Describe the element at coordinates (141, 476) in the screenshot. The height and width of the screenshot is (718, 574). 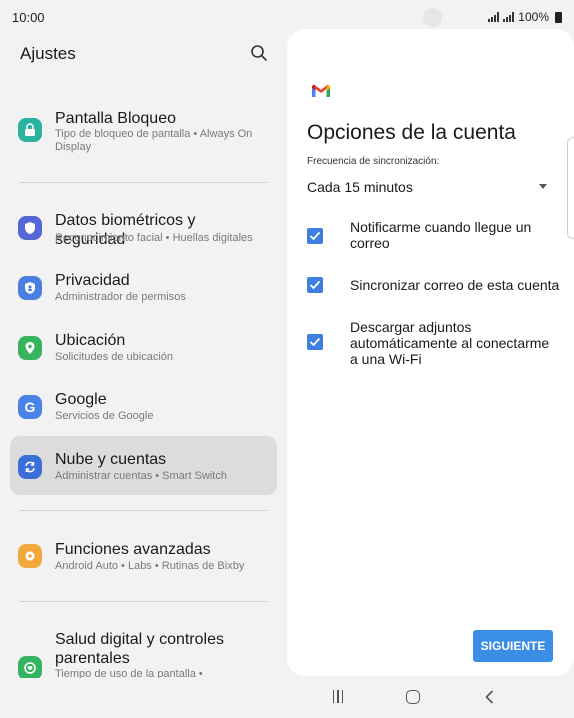
I see `item-subtitle: Administrar cuentas • Smart Switch` at that location.